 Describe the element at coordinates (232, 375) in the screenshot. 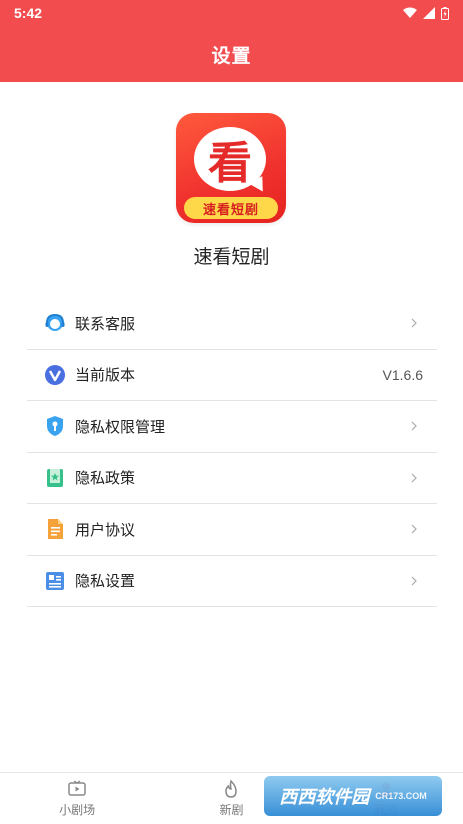

I see `menu-item-version: 当前版本 V1.6.6` at that location.